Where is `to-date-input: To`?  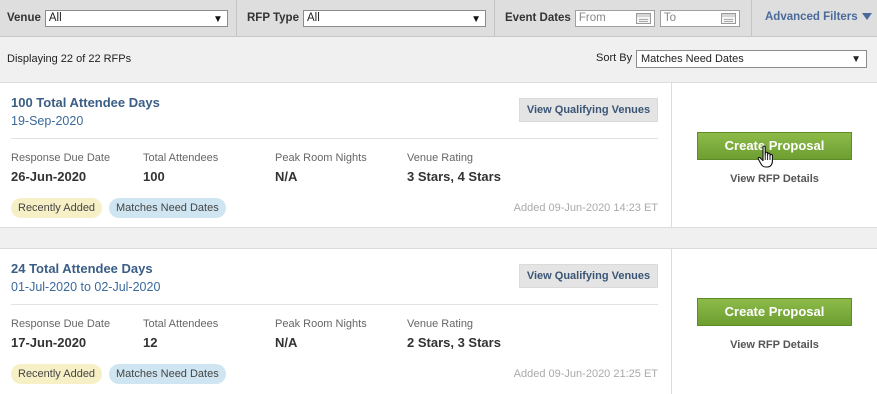
to-date-input: To is located at coordinates (699, 18).